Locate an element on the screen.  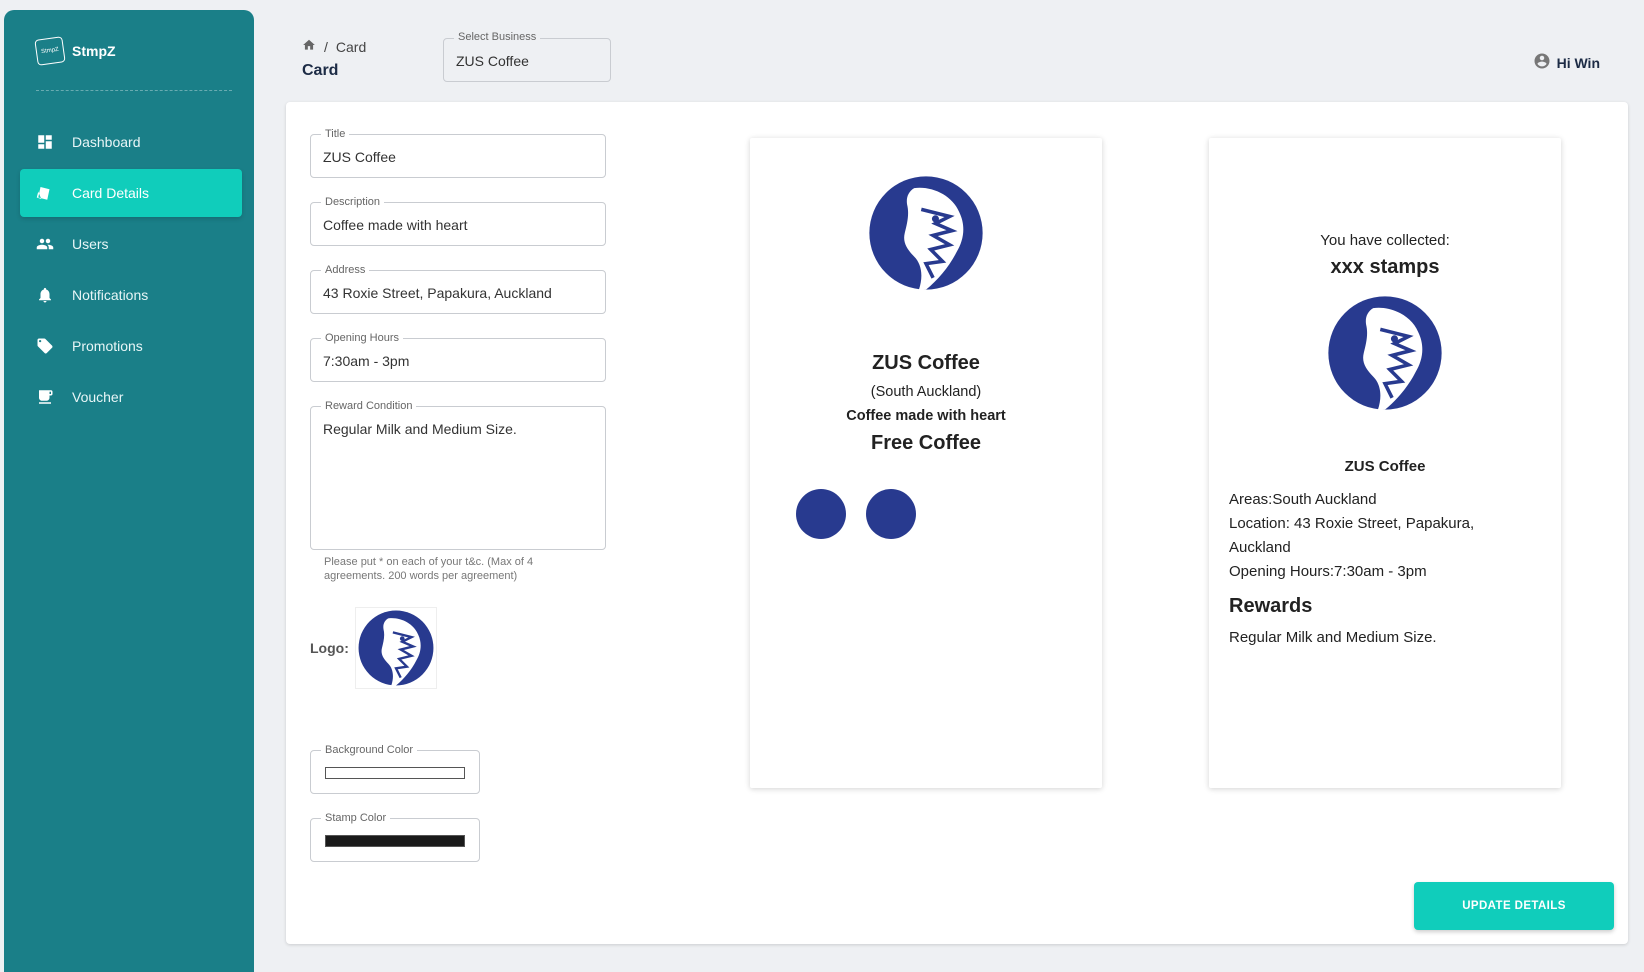
rewards-heading: Rewards is located at coordinates (1271, 606).